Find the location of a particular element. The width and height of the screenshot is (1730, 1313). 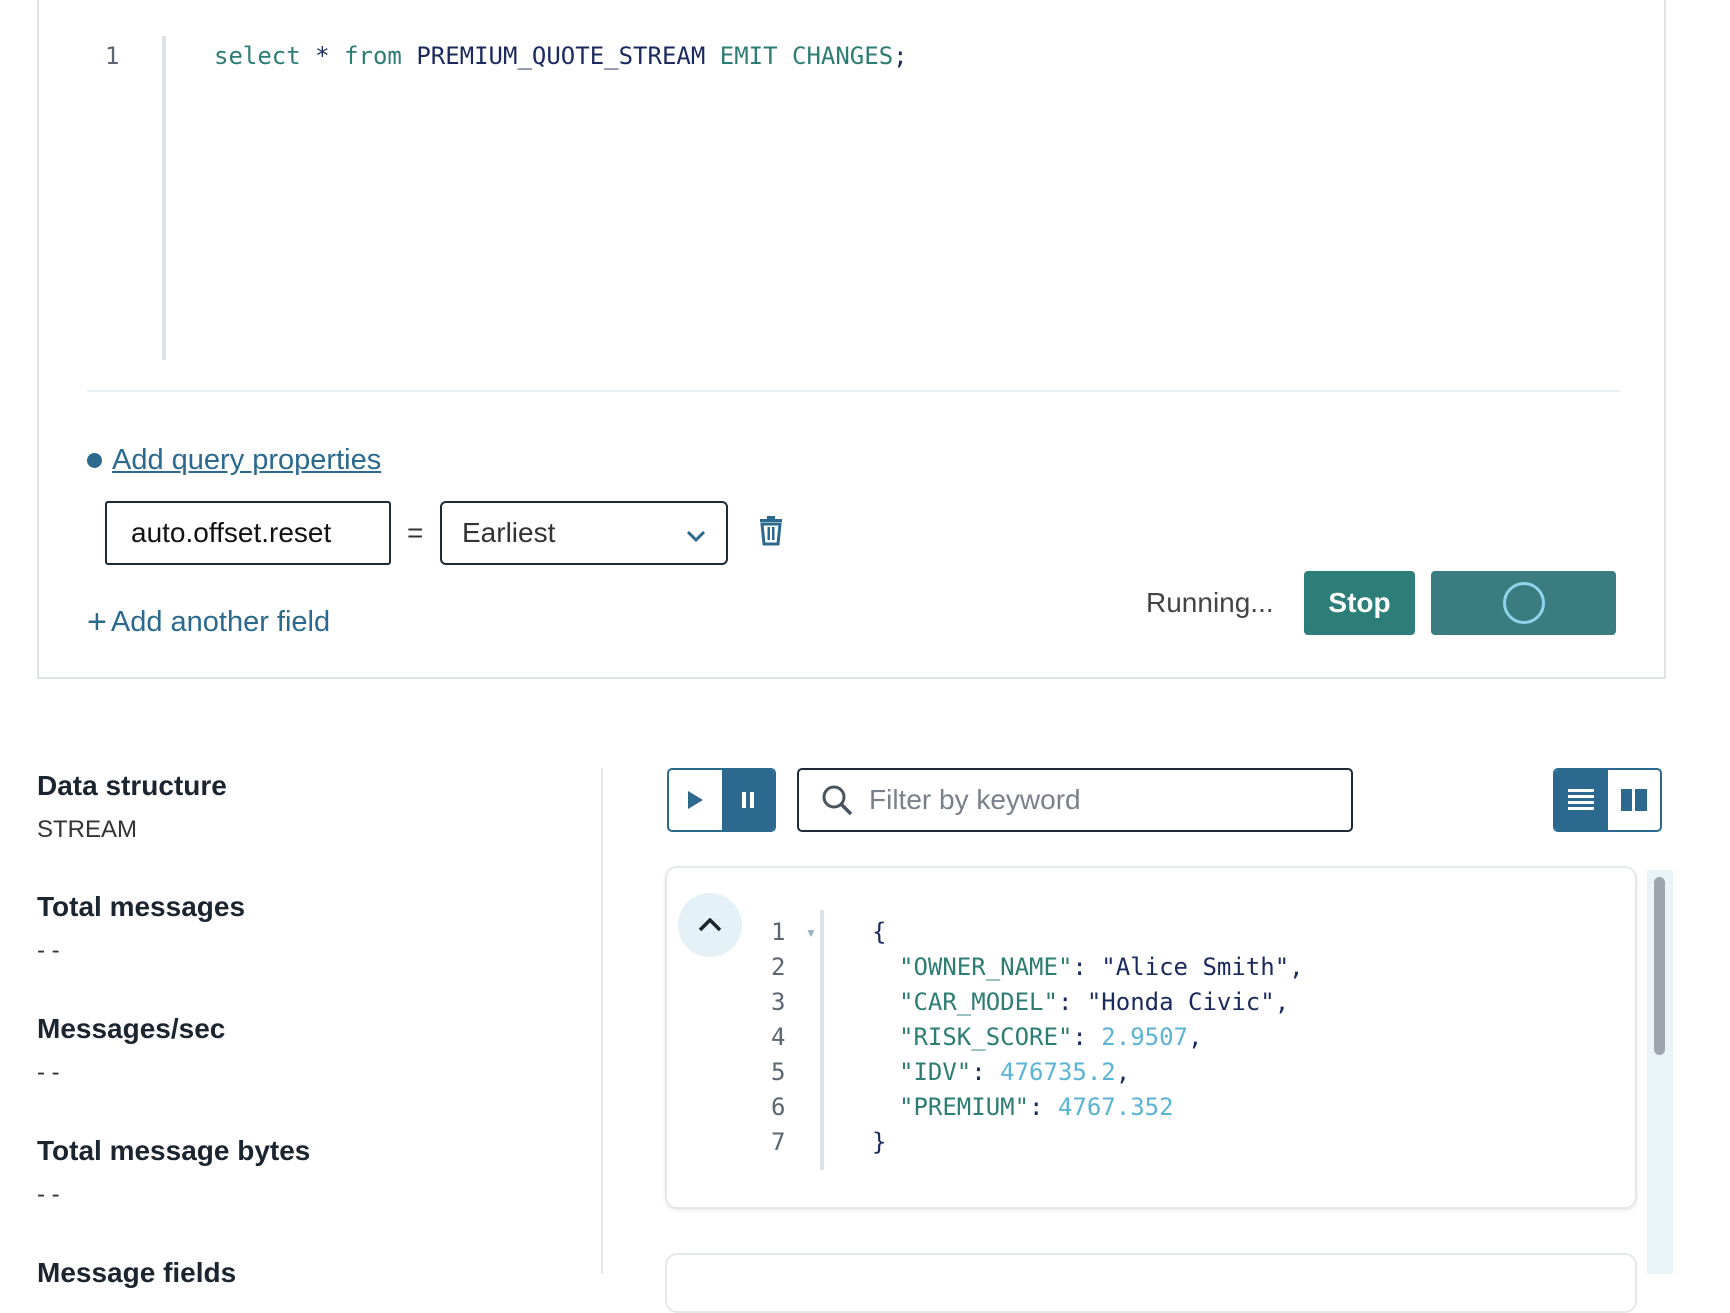

json-key: "RISK_SCORE" is located at coordinates (986, 1037).